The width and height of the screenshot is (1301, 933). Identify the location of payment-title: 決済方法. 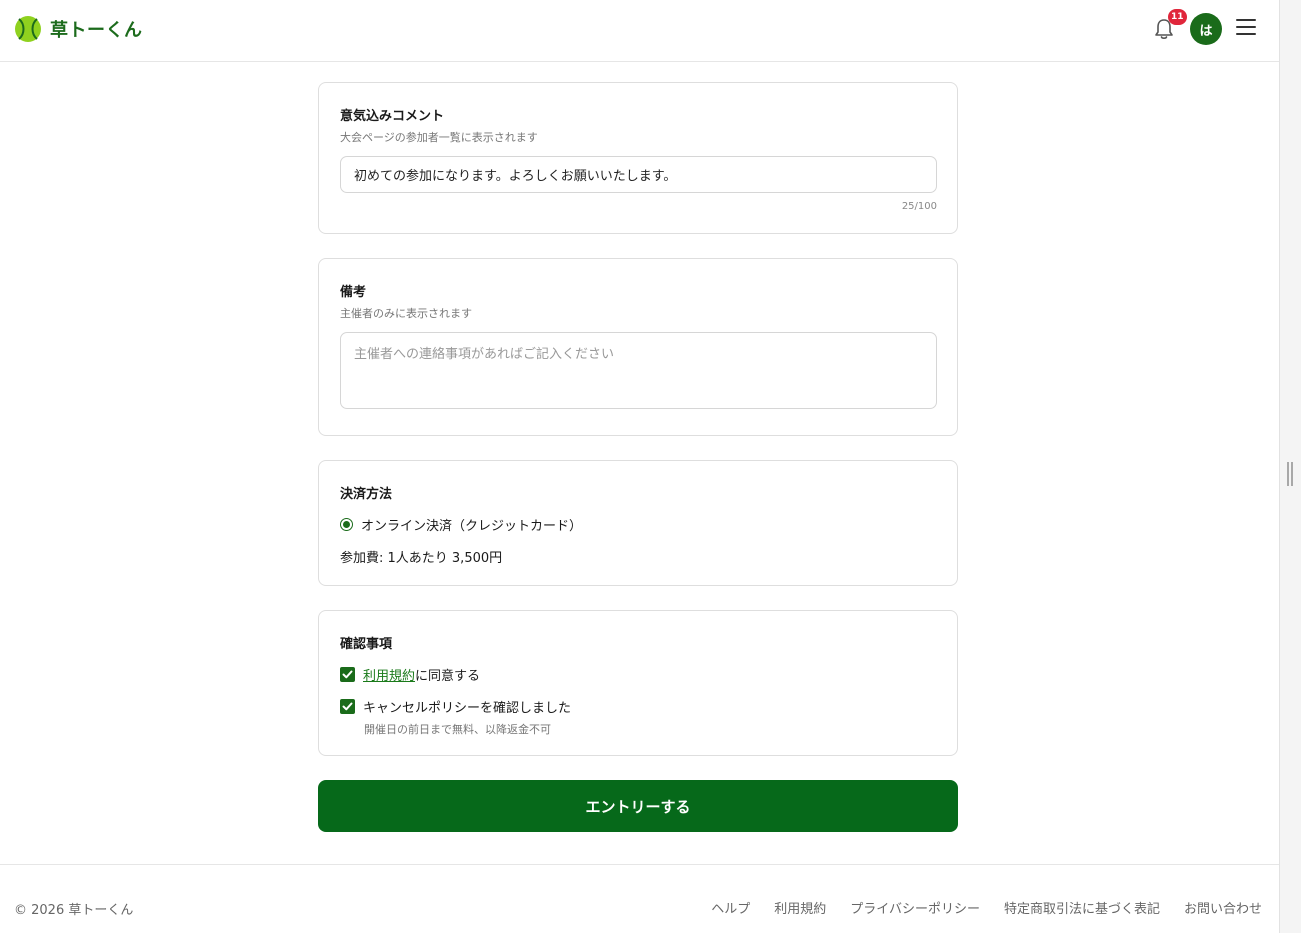
(366, 494).